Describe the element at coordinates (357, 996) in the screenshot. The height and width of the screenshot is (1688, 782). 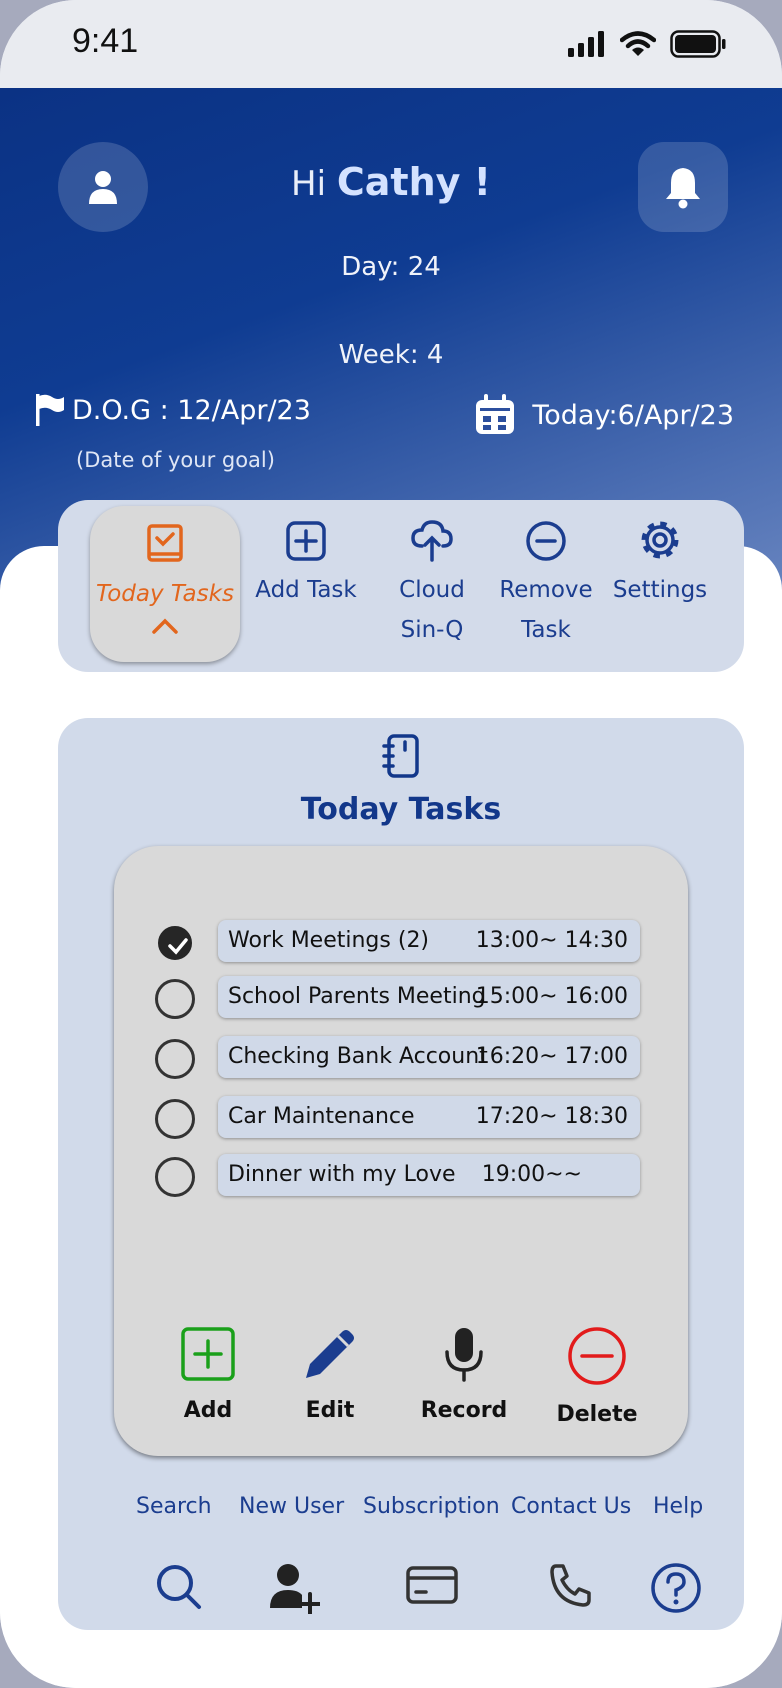
I see `task-name: School Parents Meeting` at that location.